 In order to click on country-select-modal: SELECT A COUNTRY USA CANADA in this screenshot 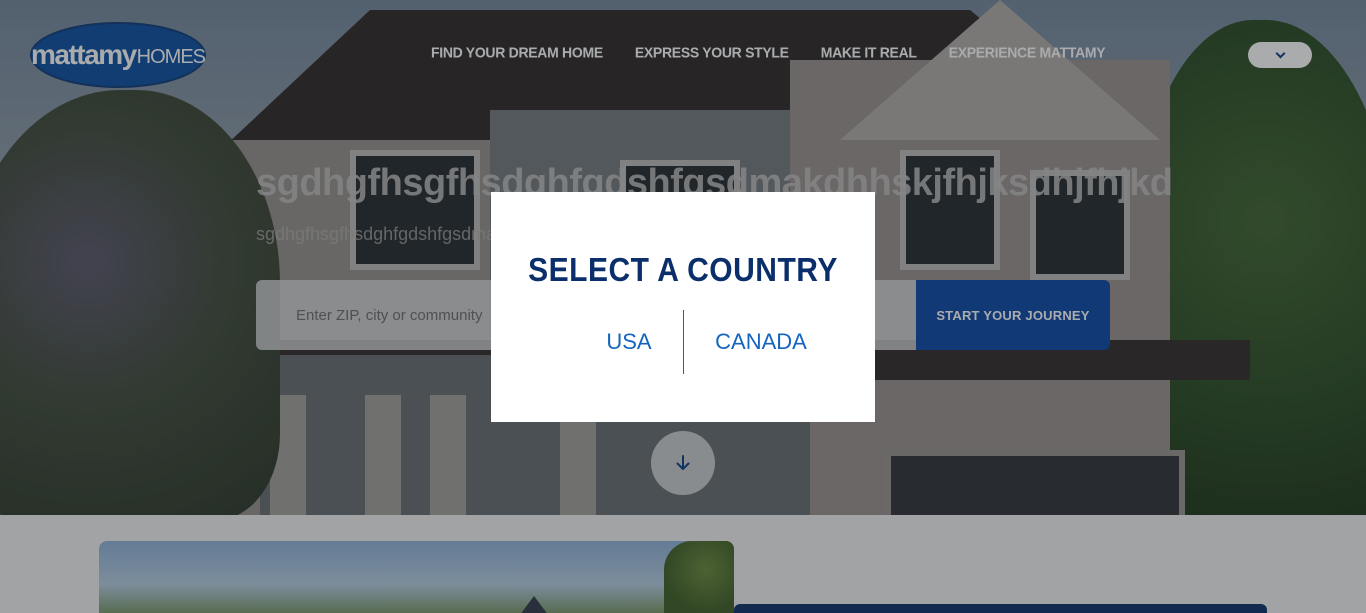, I will do `click(683, 307)`.